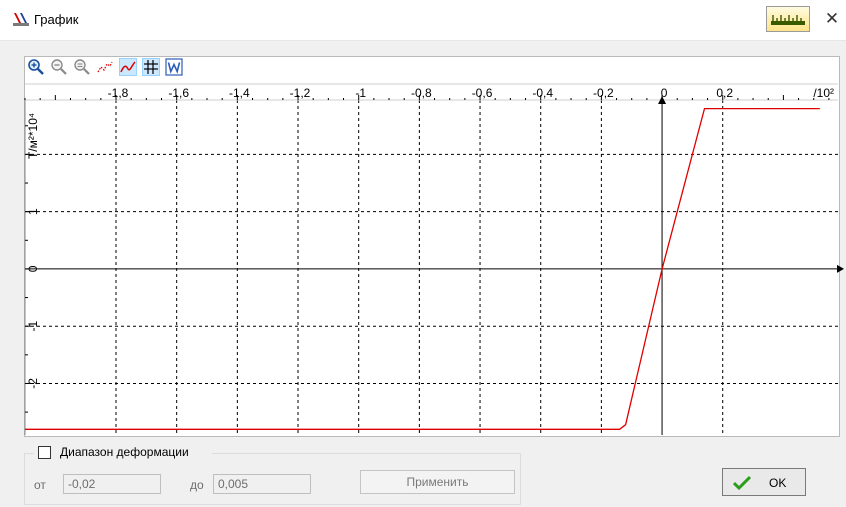 The image size is (846, 507). I want to click on x-tick-label: -1,6, so click(178, 93).